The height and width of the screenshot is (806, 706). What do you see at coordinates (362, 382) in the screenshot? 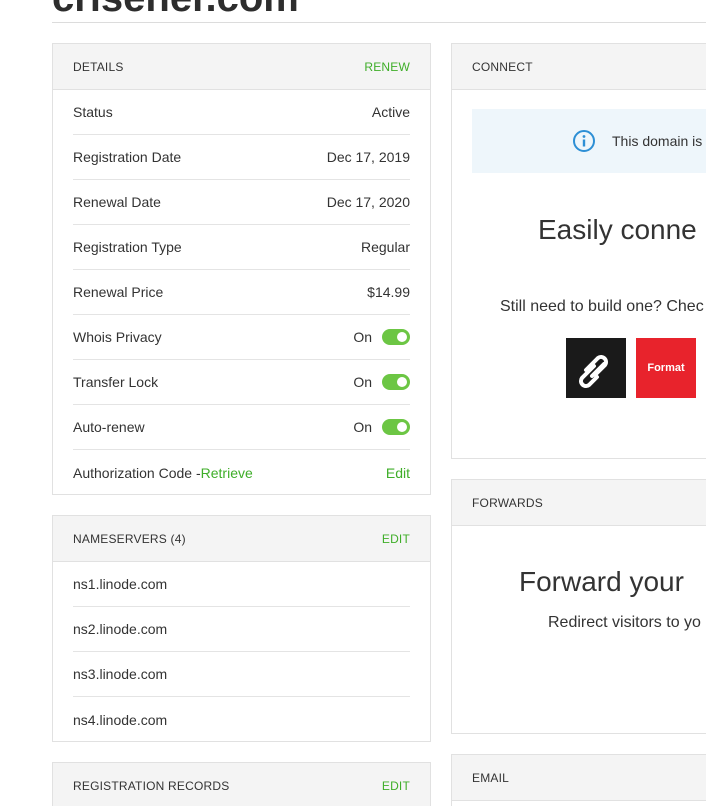
I see `transfer-lock-state: On` at bounding box center [362, 382].